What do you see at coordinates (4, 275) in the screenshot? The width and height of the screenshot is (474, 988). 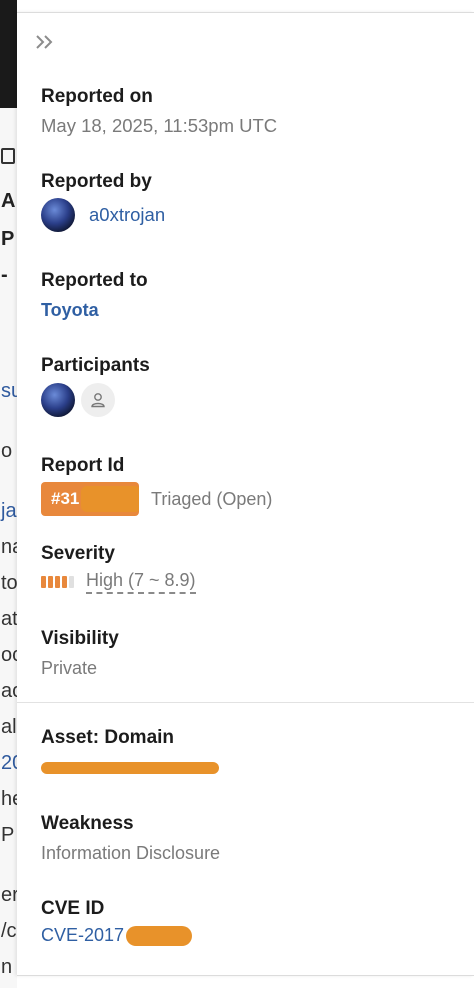 I see `background-text: -` at bounding box center [4, 275].